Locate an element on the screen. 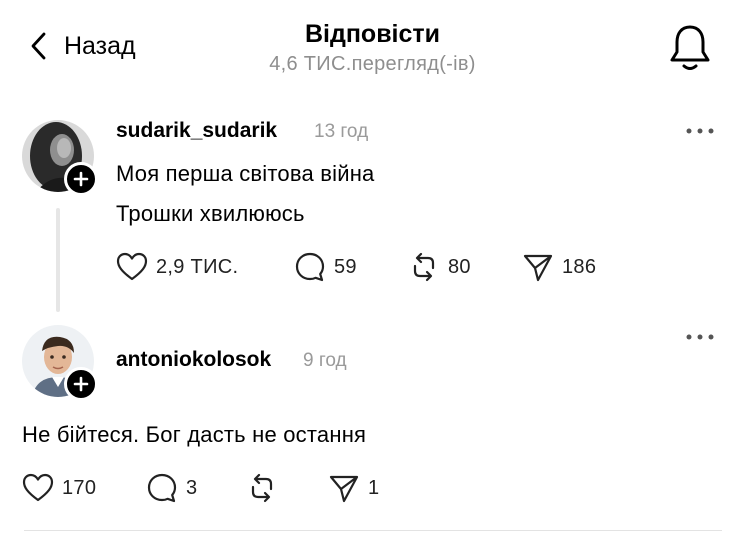 The image size is (745, 543). divider is located at coordinates (373, 530).